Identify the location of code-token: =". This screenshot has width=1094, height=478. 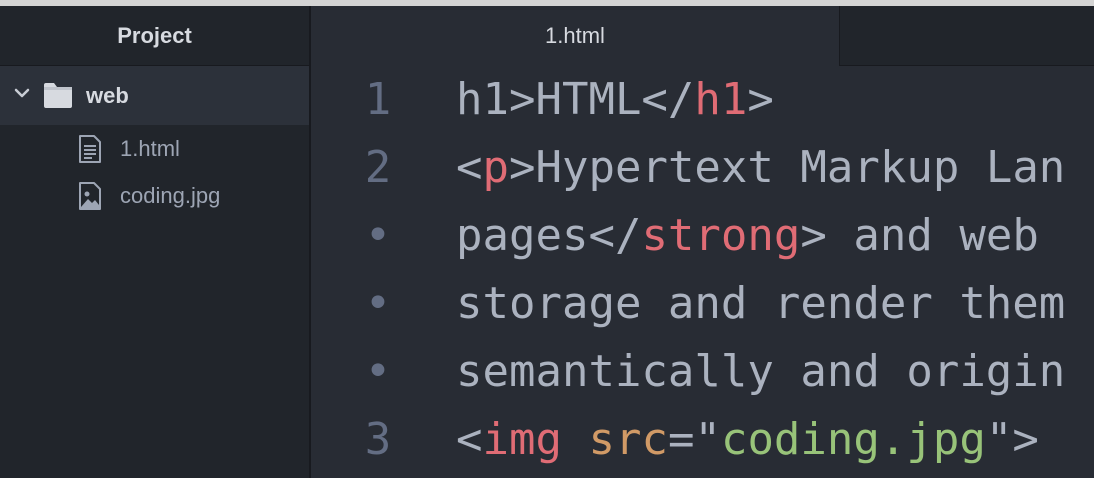
(694, 439).